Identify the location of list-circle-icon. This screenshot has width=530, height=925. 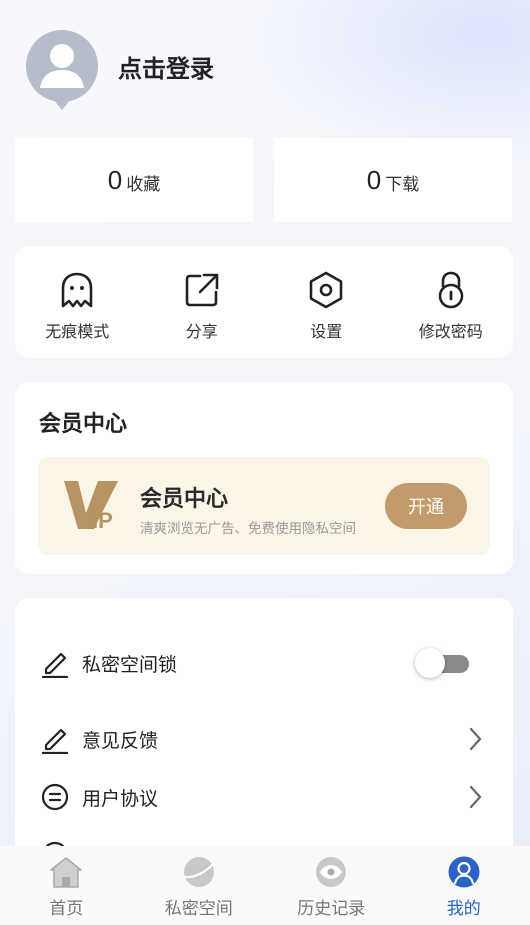
(55, 797).